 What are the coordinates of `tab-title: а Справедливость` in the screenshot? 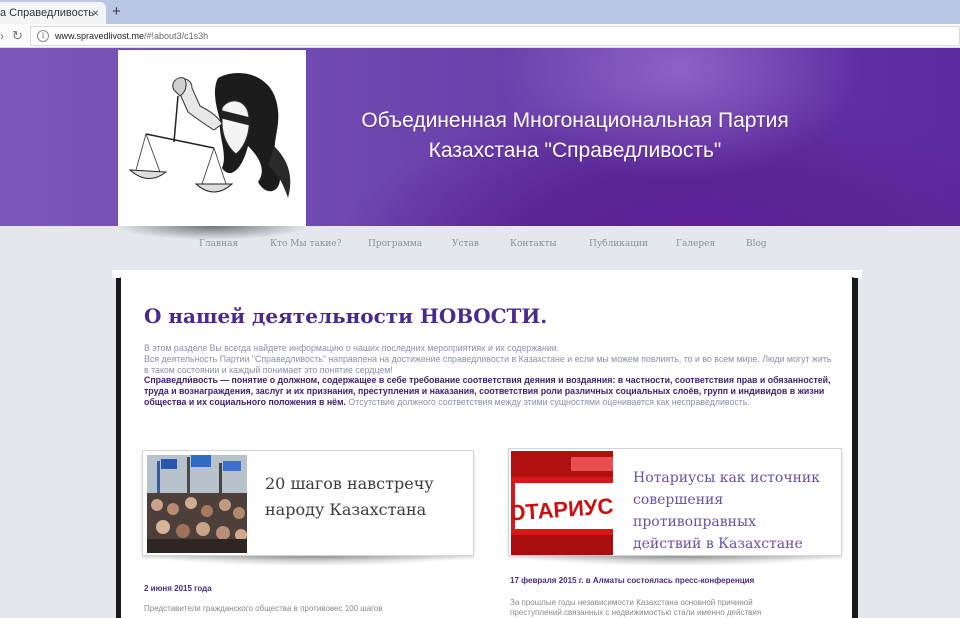 It's located at (47, 13).